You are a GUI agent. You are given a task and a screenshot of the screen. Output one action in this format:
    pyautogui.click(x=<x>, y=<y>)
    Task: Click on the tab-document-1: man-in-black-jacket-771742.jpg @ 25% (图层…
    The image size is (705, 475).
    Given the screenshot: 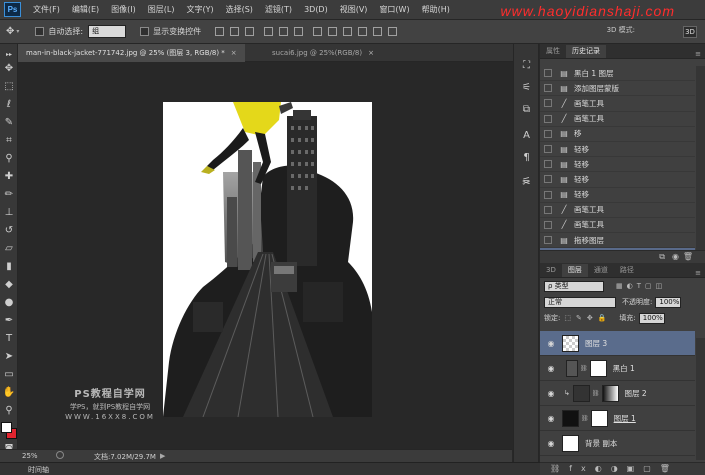 What is the action you would take?
    pyautogui.click(x=131, y=53)
    